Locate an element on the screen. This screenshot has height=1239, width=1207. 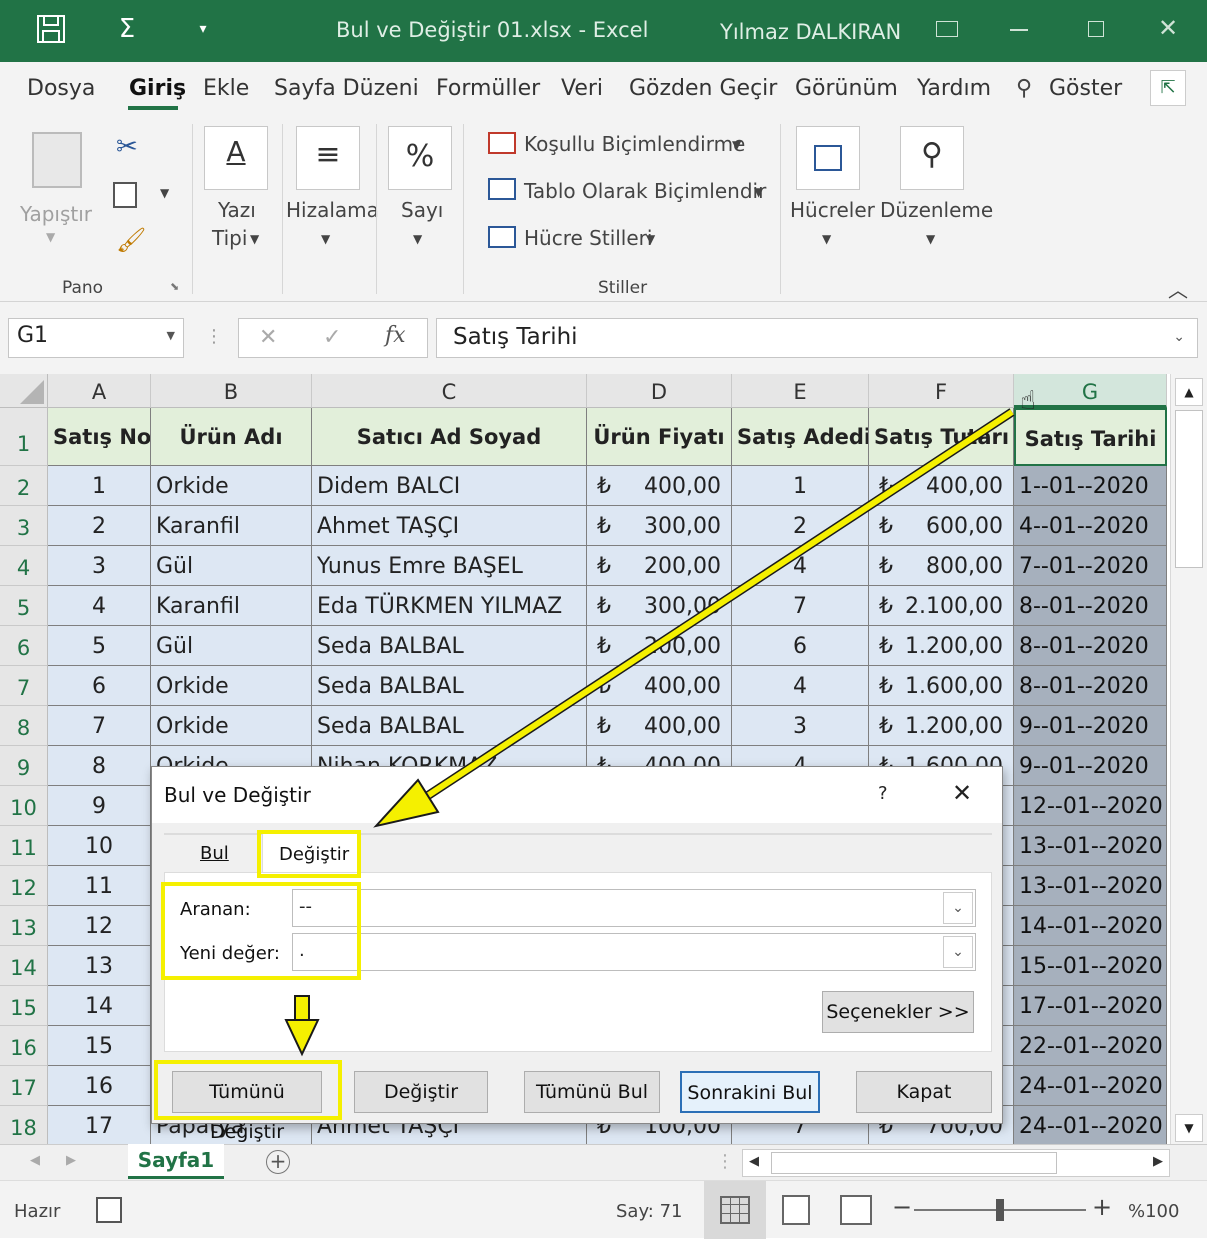
cell-styles-label: Hücre Stilleri is located at coordinates (588, 238).